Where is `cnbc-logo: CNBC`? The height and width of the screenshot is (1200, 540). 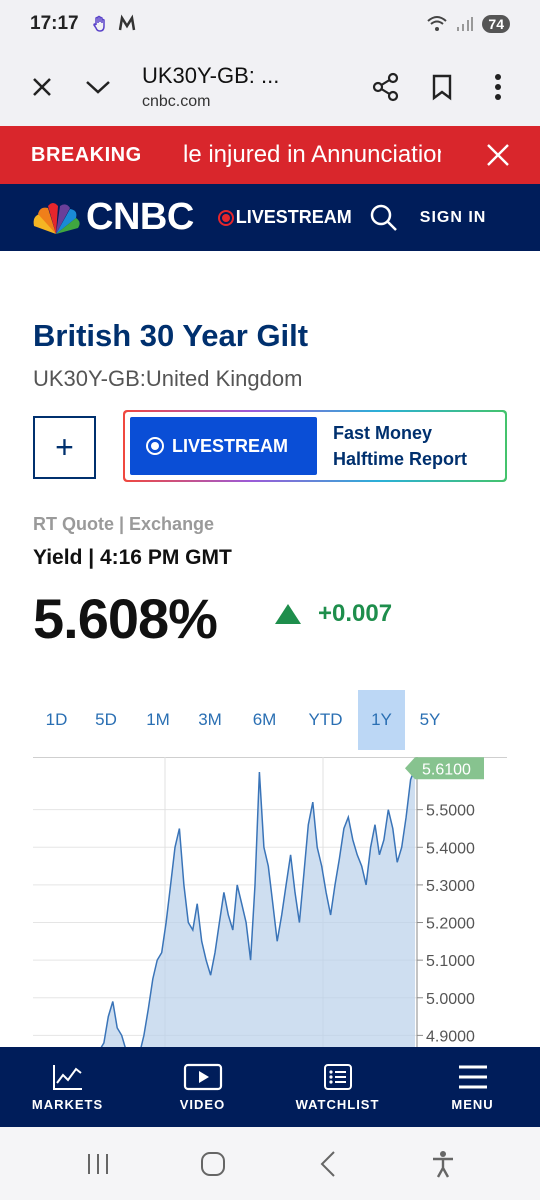
cnbc-logo: CNBC is located at coordinates (112, 217).